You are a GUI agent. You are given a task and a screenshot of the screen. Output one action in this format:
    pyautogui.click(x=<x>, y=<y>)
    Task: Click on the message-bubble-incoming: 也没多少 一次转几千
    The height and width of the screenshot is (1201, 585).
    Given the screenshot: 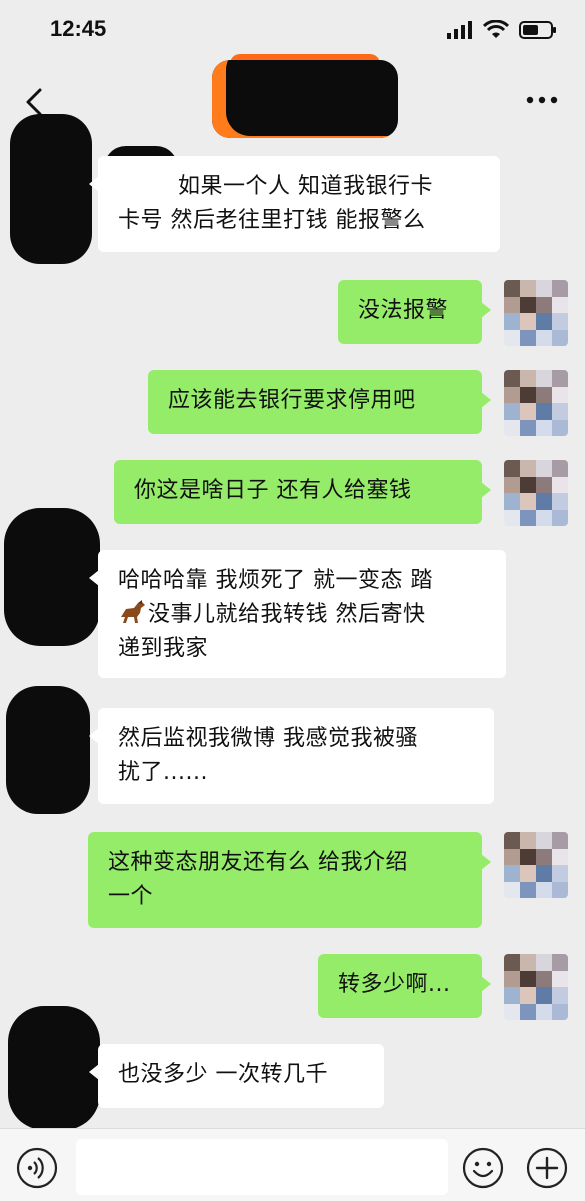 What is the action you would take?
    pyautogui.click(x=236, y=1076)
    